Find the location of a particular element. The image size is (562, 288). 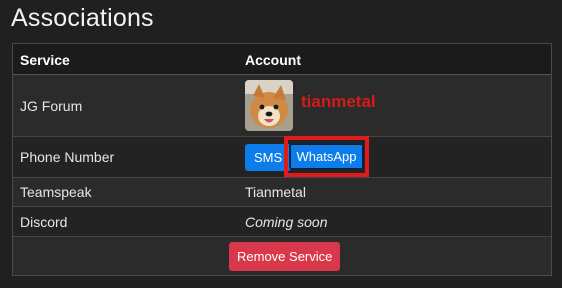

service-name: Phone Number is located at coordinates (67, 157).